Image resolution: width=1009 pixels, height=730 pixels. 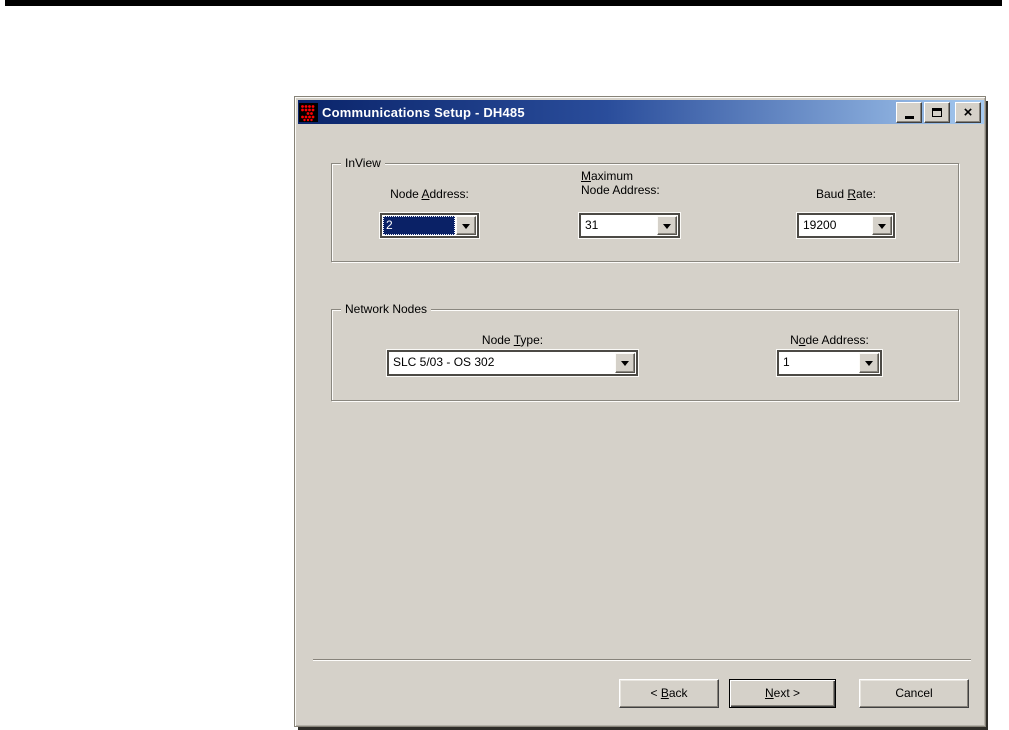 What do you see at coordinates (909, 112) in the screenshot?
I see `minimize-button` at bounding box center [909, 112].